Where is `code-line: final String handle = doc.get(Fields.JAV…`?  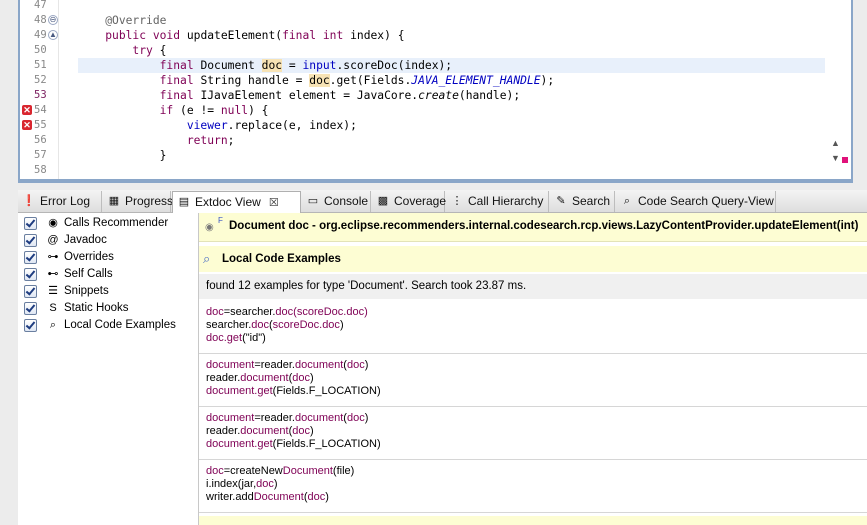 code-line: final String handle = doc.get(Fields.JAV… is located at coordinates (451, 80).